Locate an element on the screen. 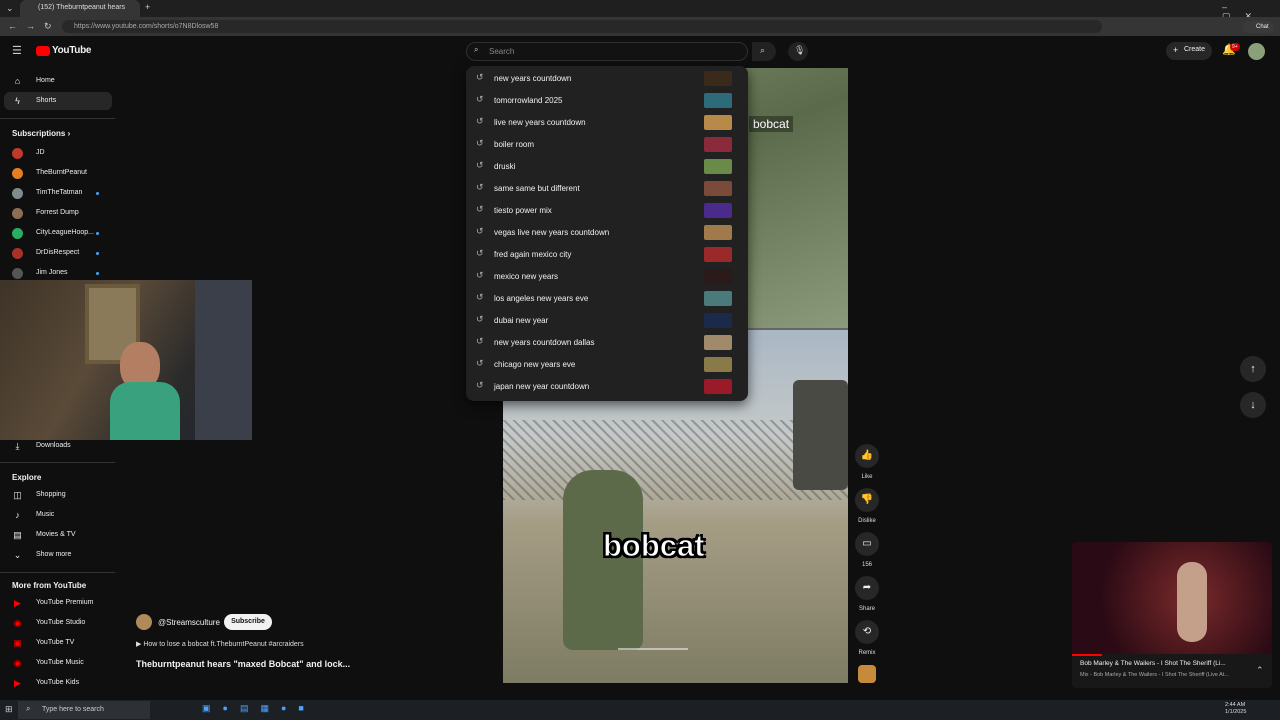 The image size is (1280, 720). subscription-item: TimTheTatman is located at coordinates (57, 193).